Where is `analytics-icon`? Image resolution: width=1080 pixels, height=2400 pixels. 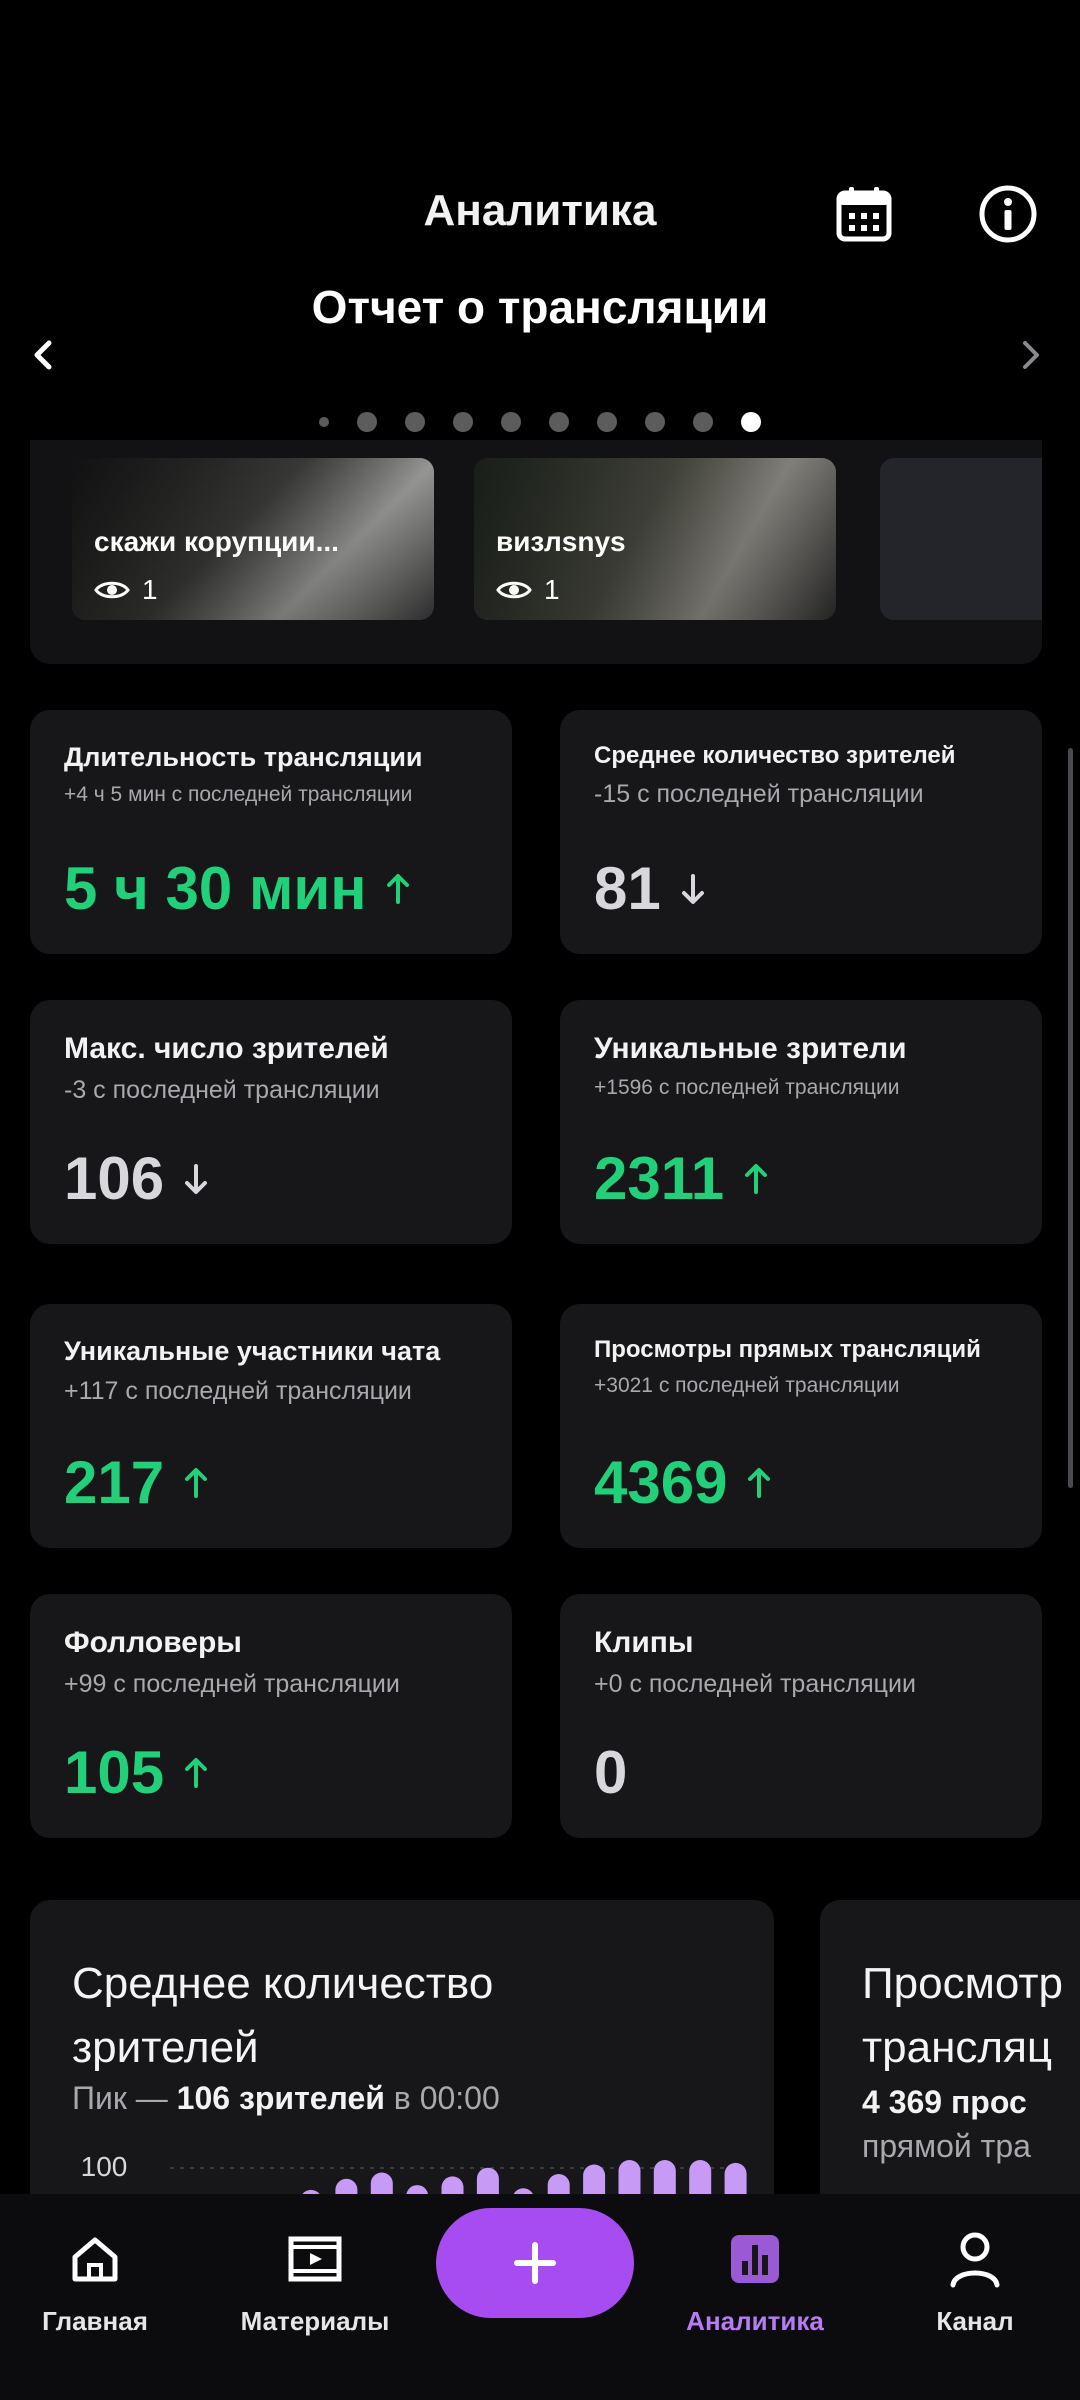
analytics-icon is located at coordinates (755, 2259).